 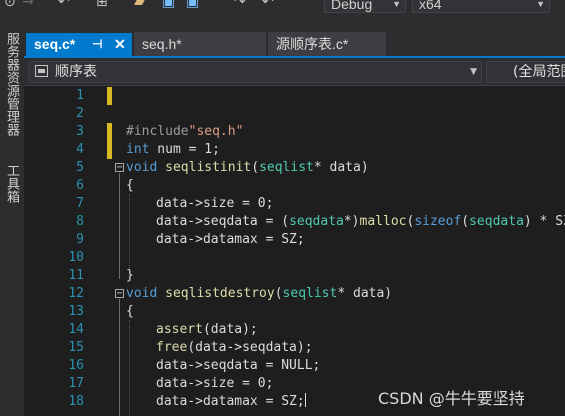 What do you see at coordinates (240, 5) in the screenshot?
I see `redo-icon: ↷` at bounding box center [240, 5].